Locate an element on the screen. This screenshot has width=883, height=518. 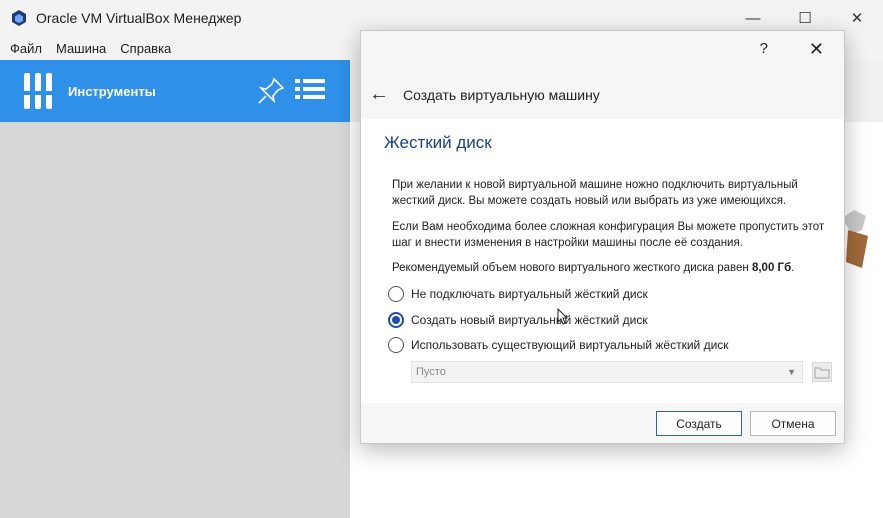
option-create-disk-label: Создать новый виртуальный жёсткий диск is located at coordinates (529, 320).